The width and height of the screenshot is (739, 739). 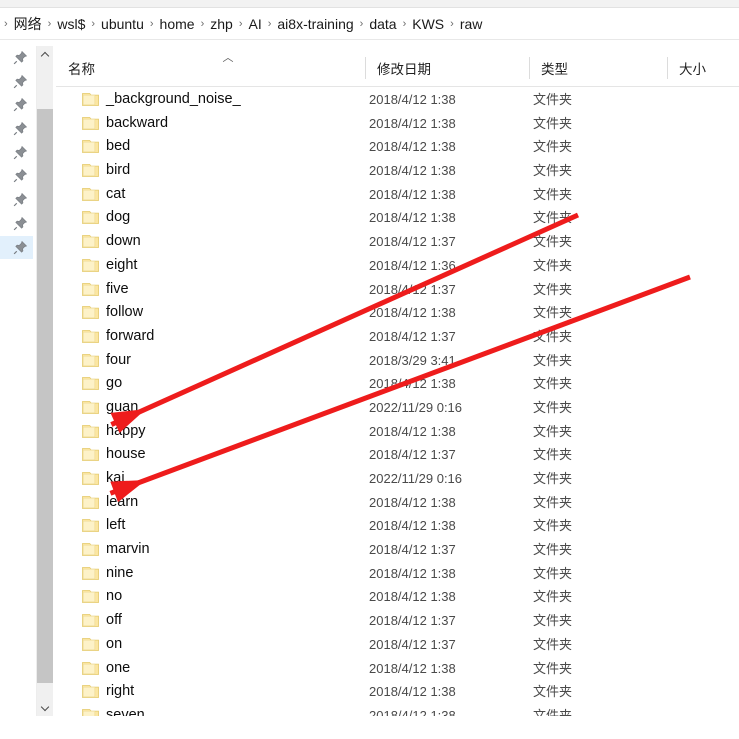 I want to click on table-row: on 2018/4/12 1:37 文件夹, so click(x=397, y=645).